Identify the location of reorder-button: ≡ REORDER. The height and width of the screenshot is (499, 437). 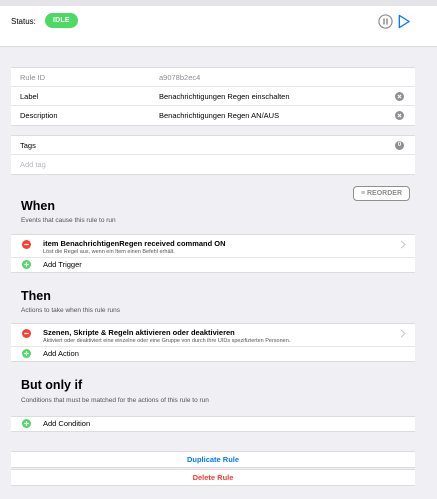
(381, 193).